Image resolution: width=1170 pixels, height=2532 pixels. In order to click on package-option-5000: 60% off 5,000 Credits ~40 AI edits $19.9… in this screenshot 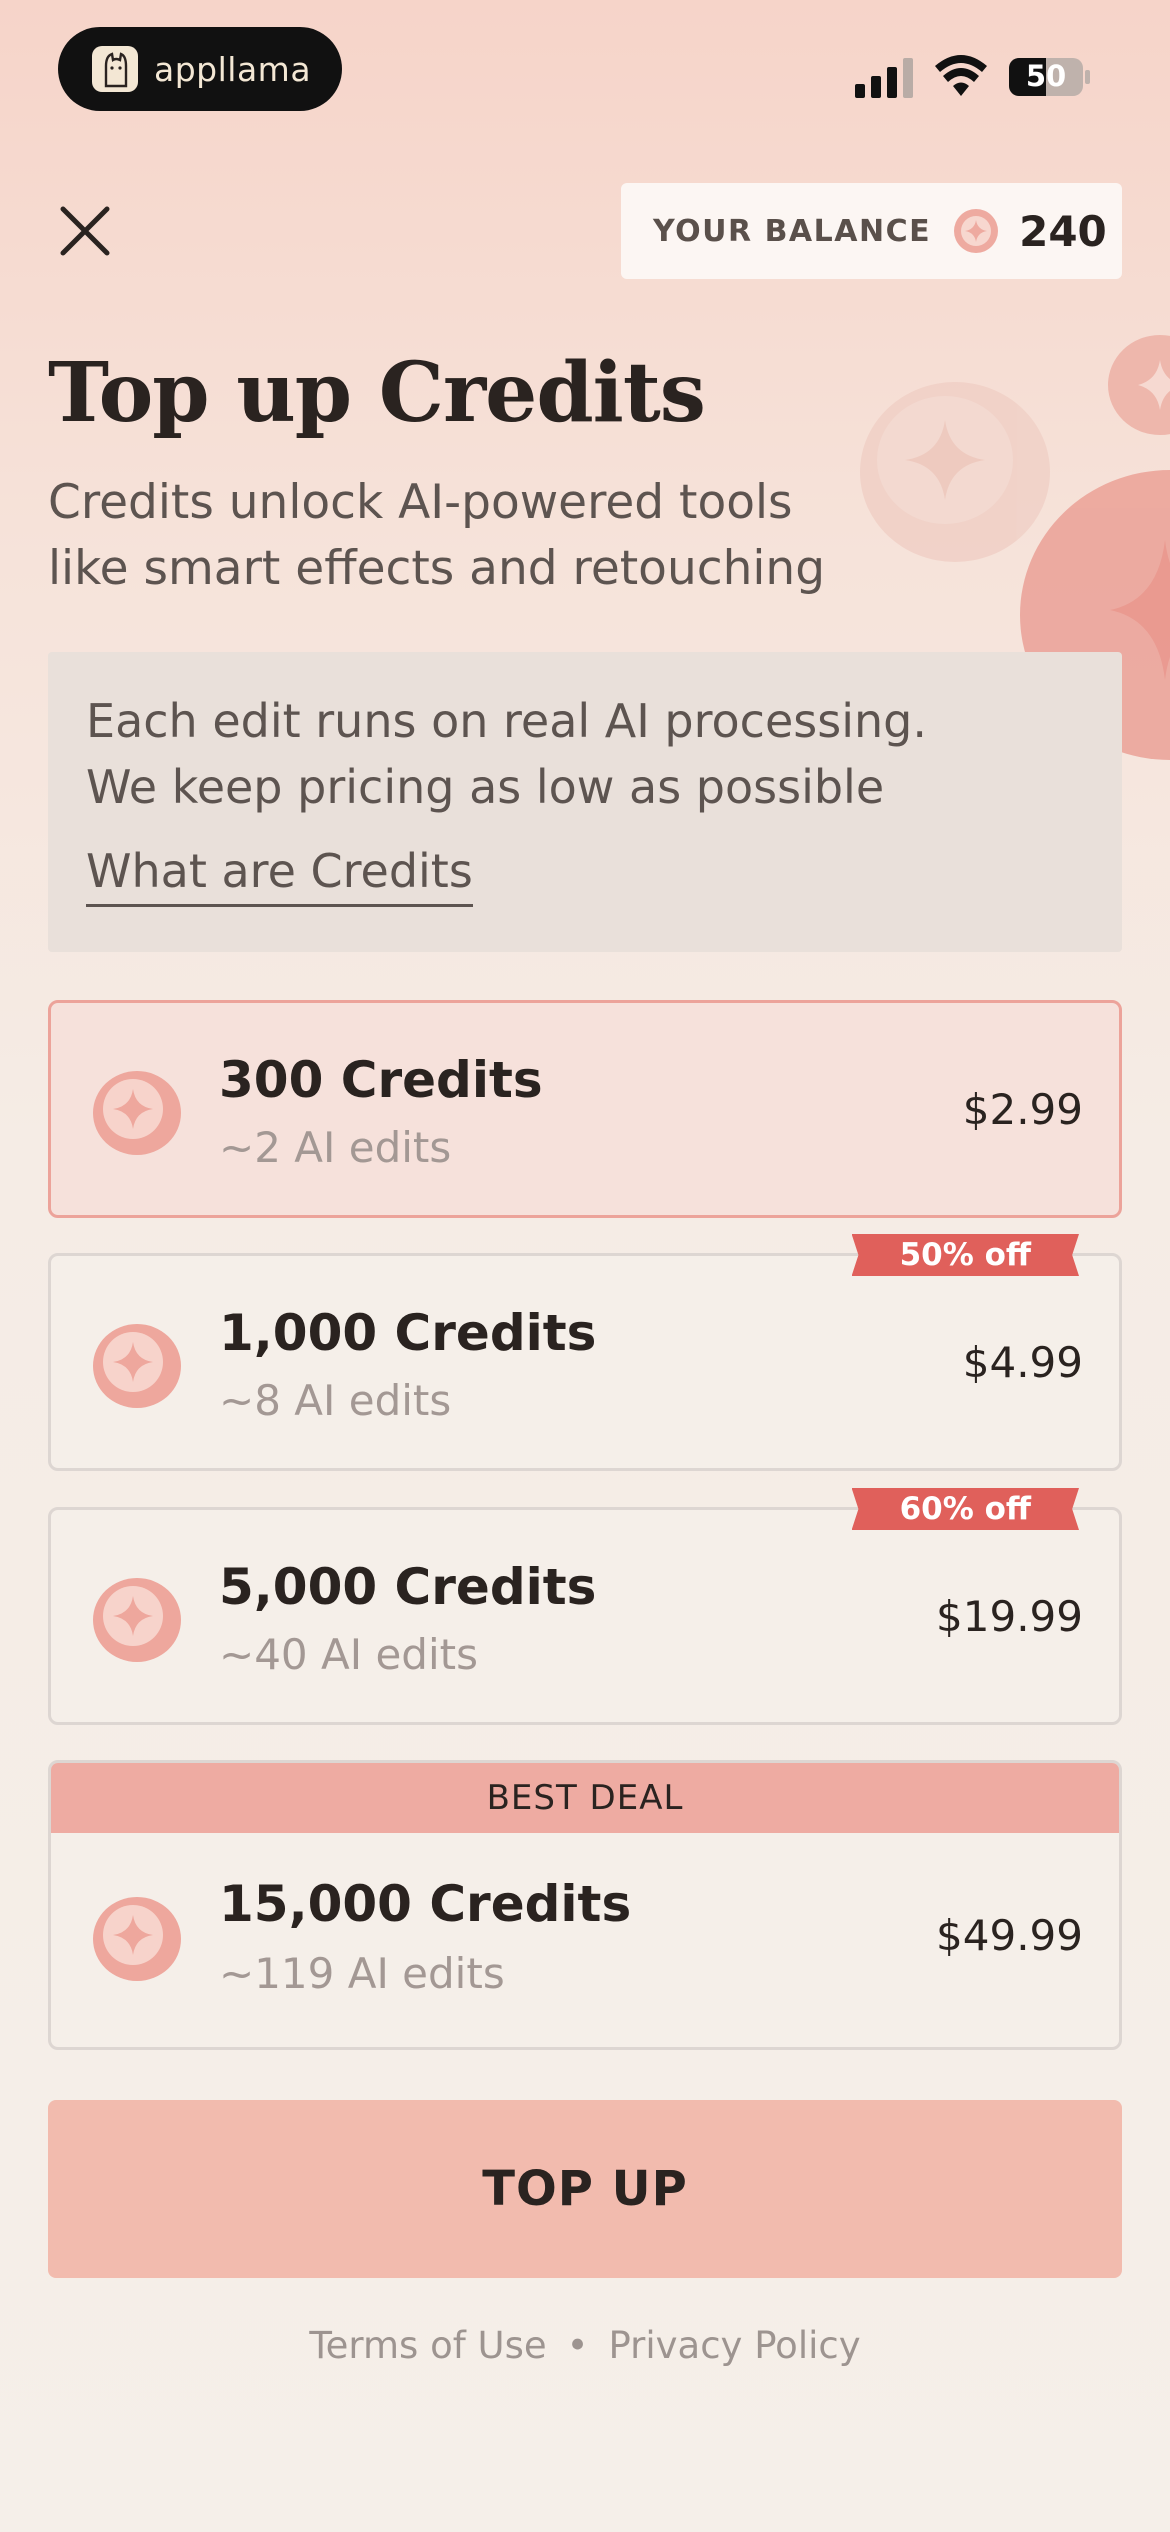, I will do `click(585, 1606)`.